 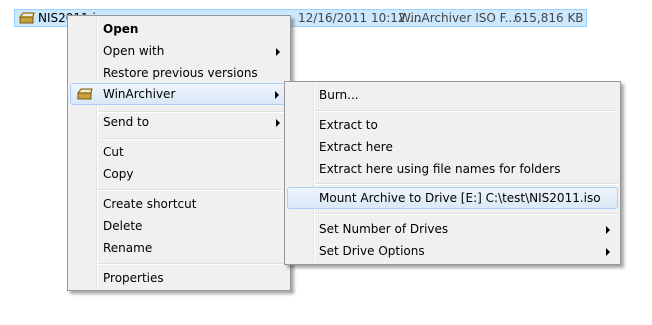 I want to click on submenu-item-extract-here: Extract here, so click(x=452, y=147).